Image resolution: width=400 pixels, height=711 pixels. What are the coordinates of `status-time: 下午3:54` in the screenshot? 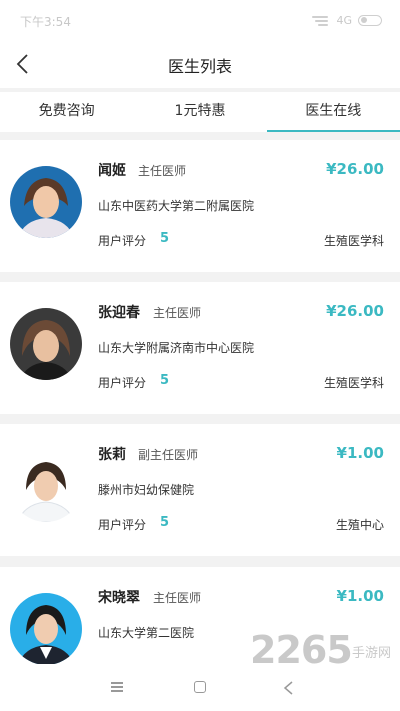 It's located at (45, 22).